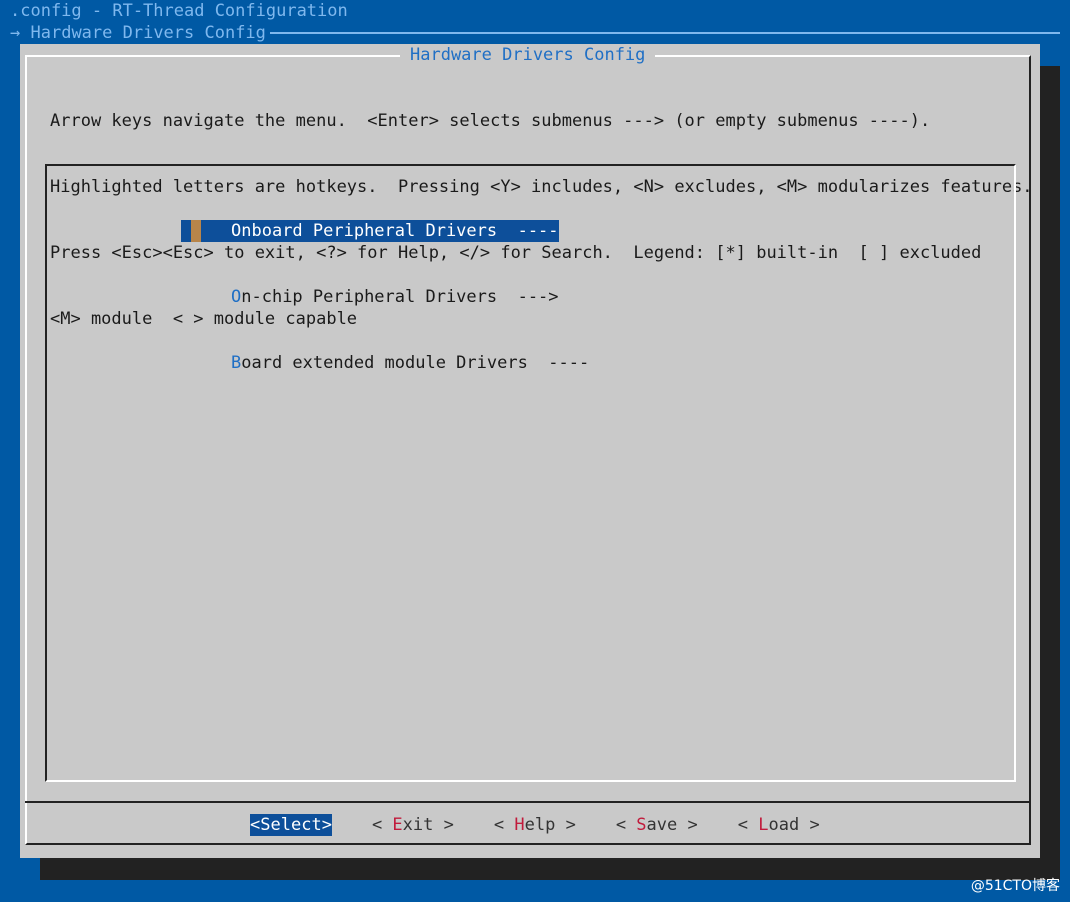  What do you see at coordinates (179, 11) in the screenshot?
I see `window-title: .config - RT-Thread Configuration` at bounding box center [179, 11].